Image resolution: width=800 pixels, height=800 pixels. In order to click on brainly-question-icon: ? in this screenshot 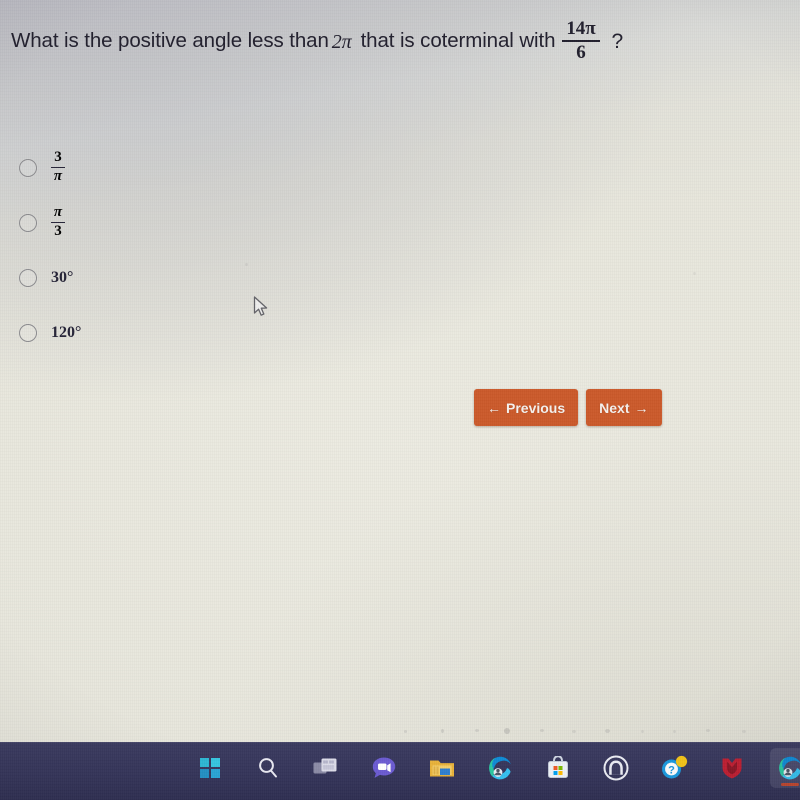, I will do `click(675, 767)`.